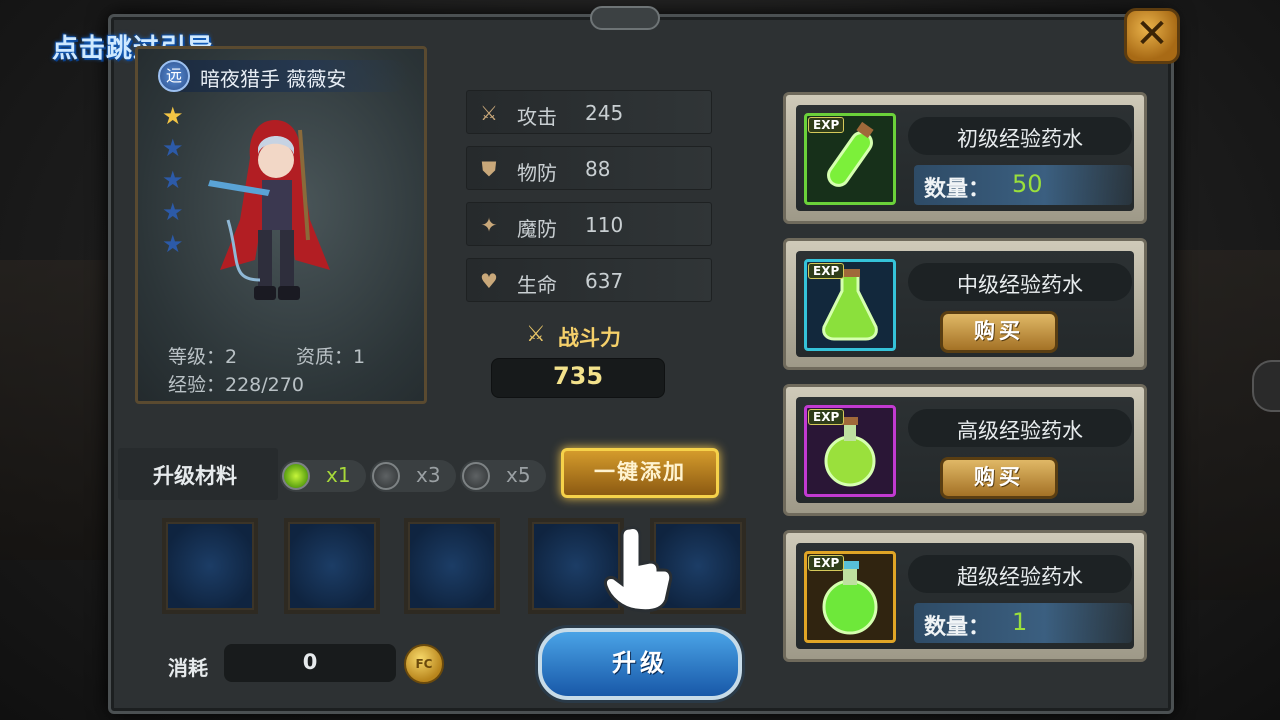 The image size is (1280, 720). Describe the element at coordinates (503, 476) in the screenshot. I see `quantity-option-x5: x5` at that location.